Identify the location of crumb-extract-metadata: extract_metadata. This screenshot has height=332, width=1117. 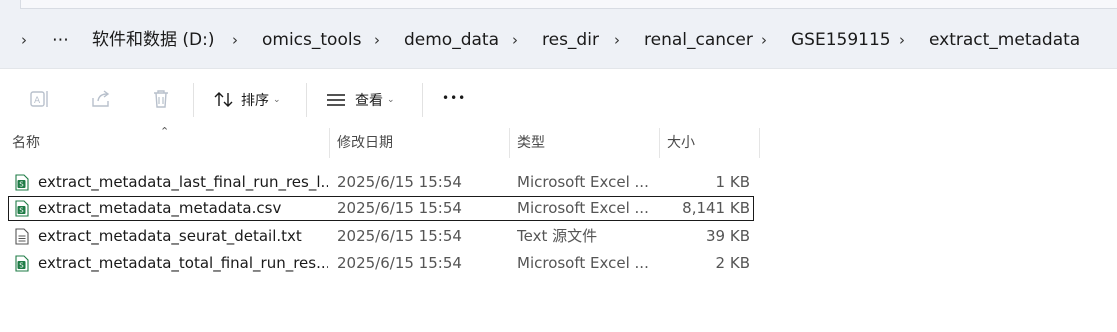
(1004, 40).